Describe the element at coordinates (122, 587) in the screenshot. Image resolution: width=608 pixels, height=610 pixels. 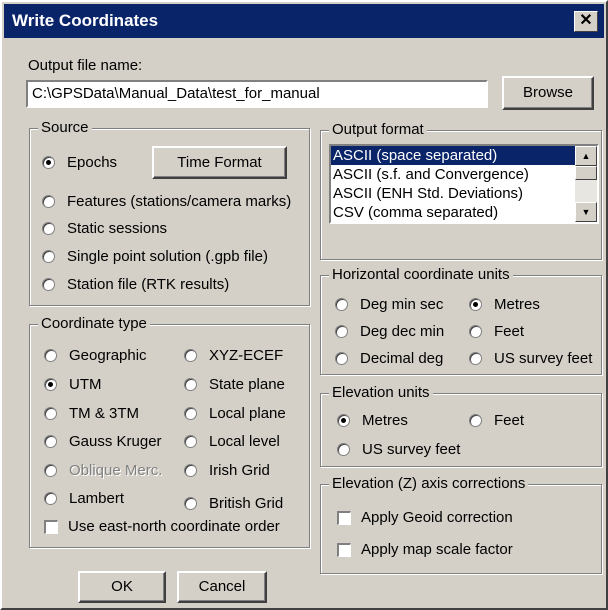
I see `ok-button: OK` at that location.